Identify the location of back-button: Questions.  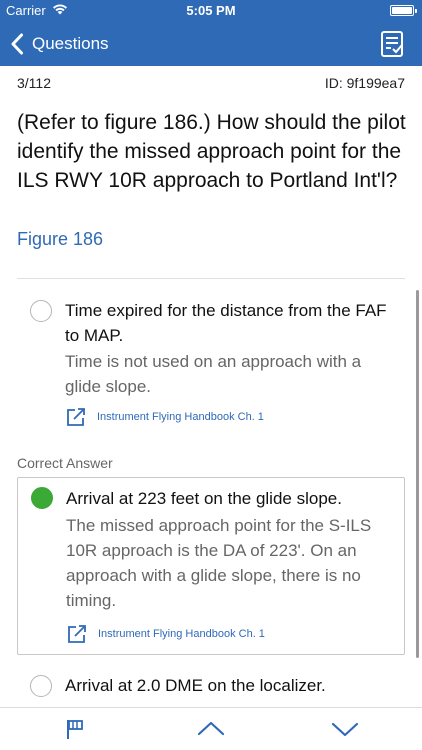
(59, 44).